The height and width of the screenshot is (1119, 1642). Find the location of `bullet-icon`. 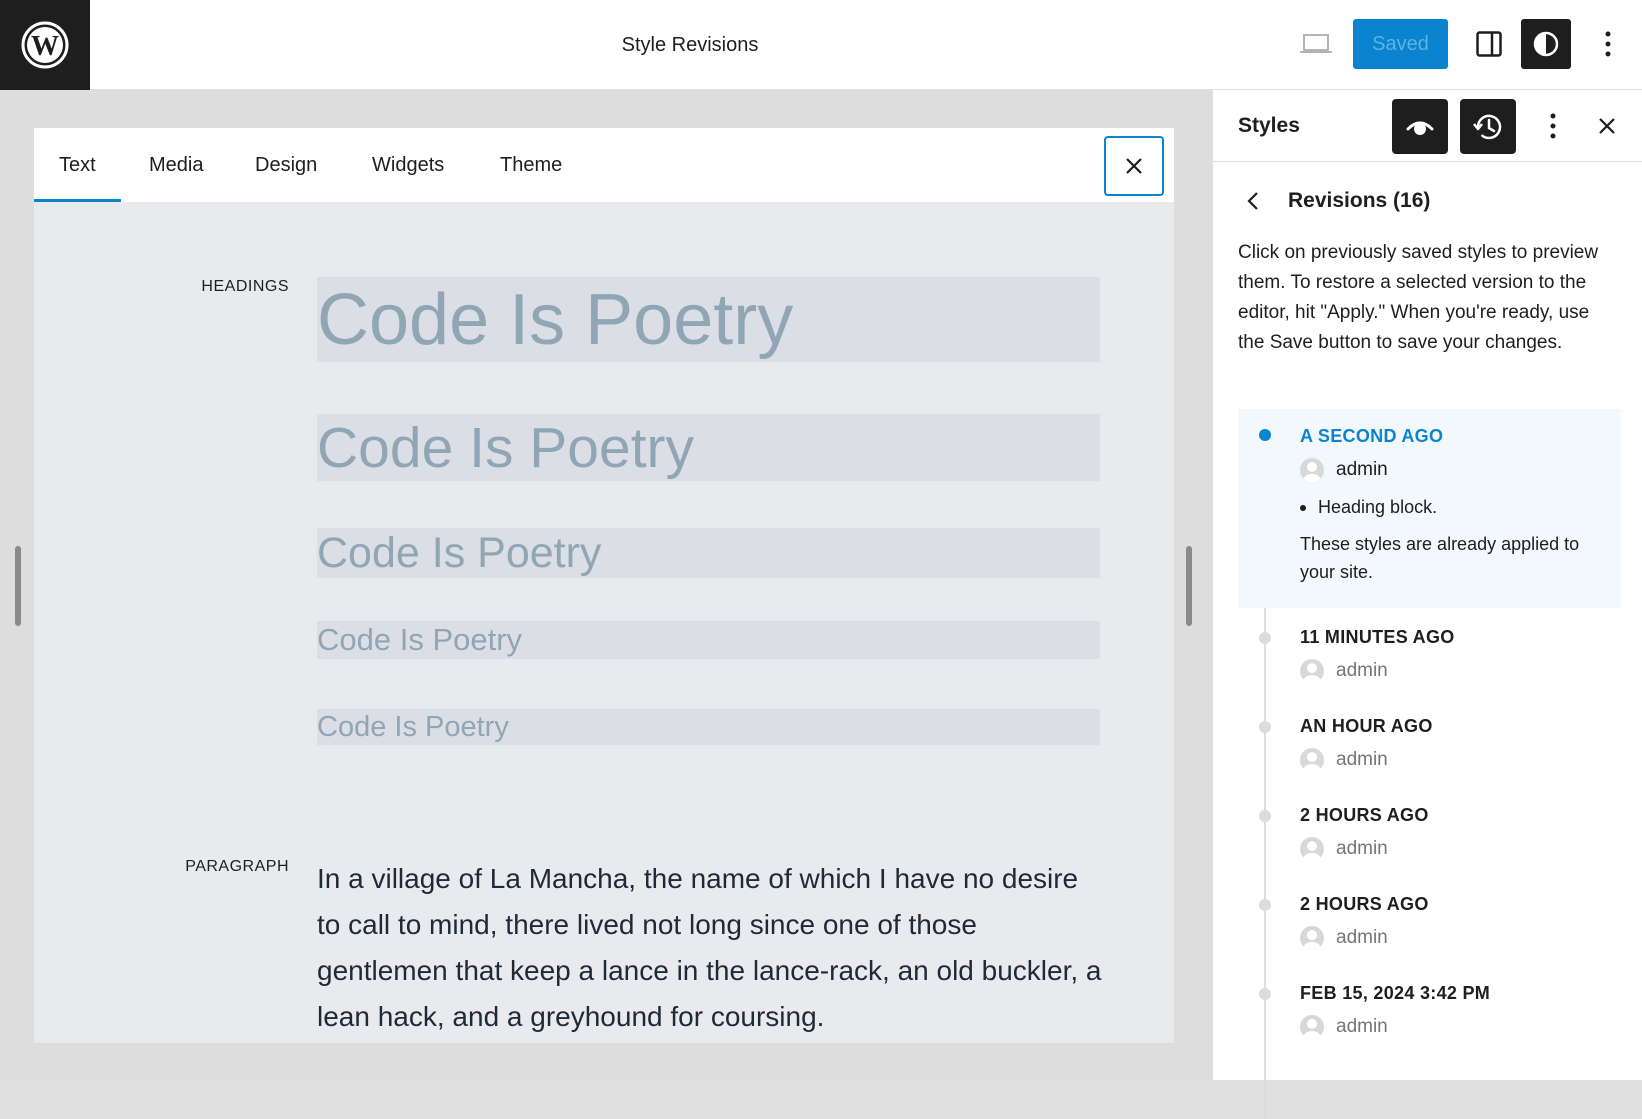

bullet-icon is located at coordinates (1303, 507).